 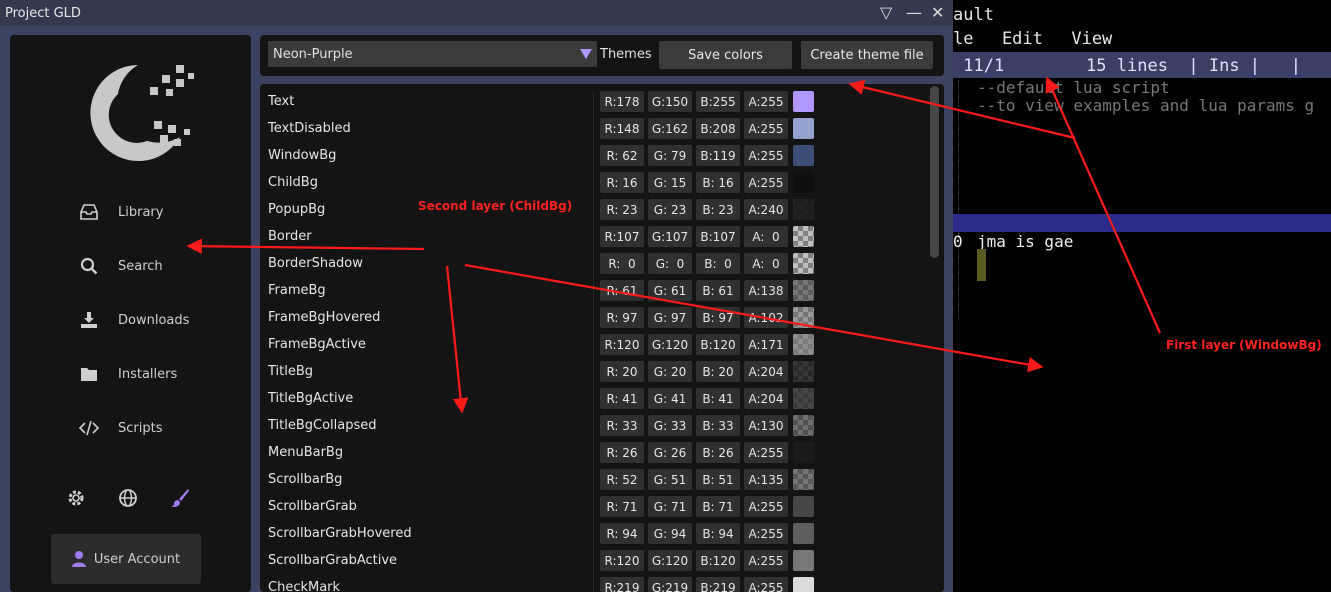 I want to click on globe-icon, so click(x=128, y=498).